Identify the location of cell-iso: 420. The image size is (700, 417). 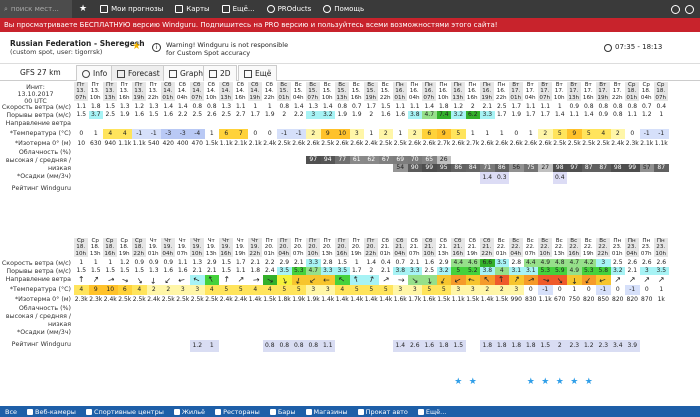
(168, 143).